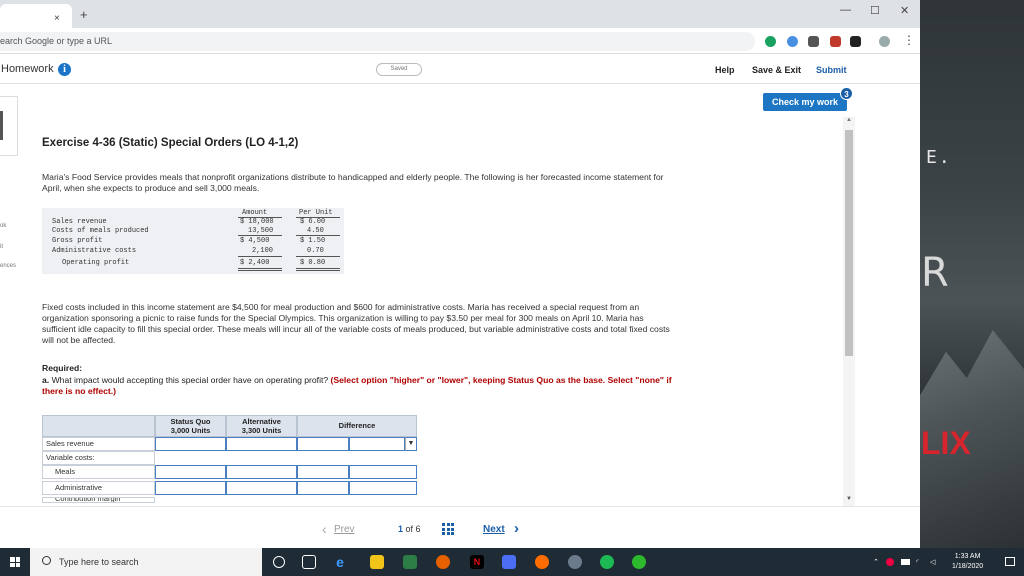 The image size is (1024, 576). What do you see at coordinates (98, 500) in the screenshot?
I see `row-label-contribution-margin: Contribution margin` at bounding box center [98, 500].